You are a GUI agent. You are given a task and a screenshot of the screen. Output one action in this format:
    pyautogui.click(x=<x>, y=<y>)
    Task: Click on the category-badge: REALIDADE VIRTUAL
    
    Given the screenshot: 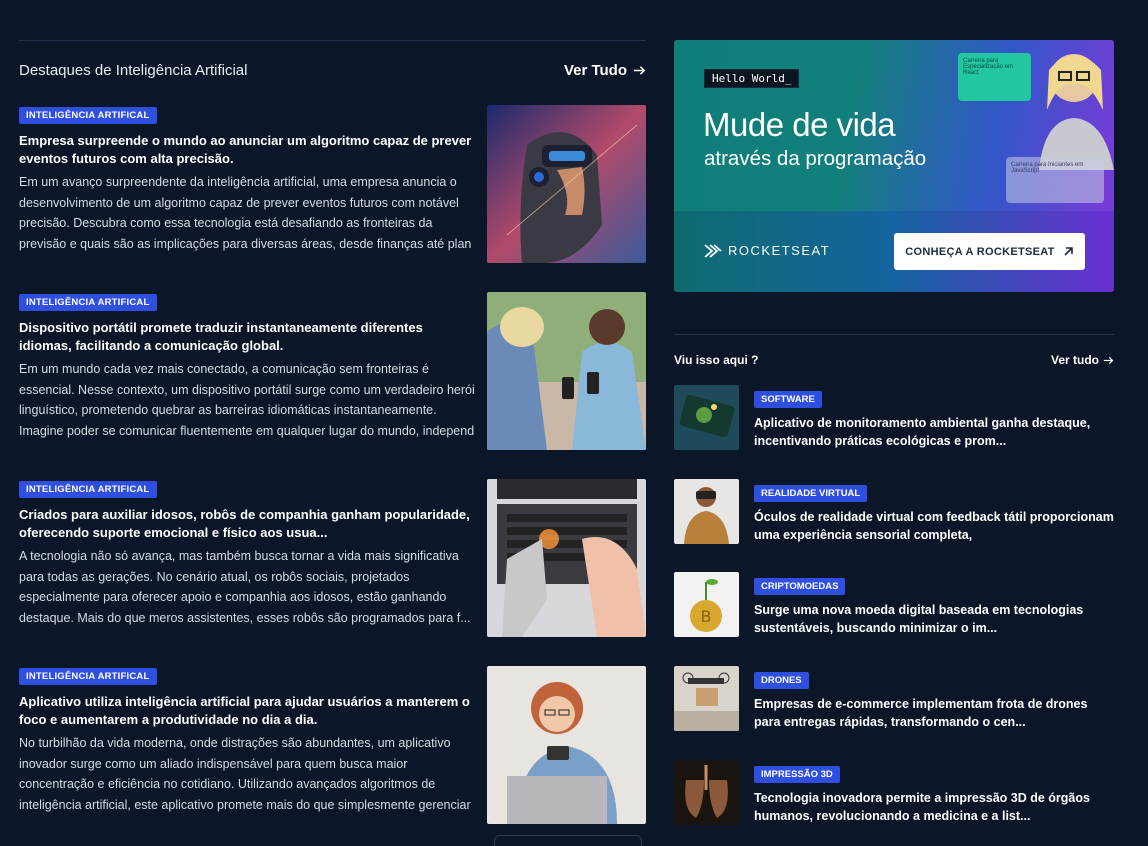 What is the action you would take?
    pyautogui.click(x=811, y=493)
    